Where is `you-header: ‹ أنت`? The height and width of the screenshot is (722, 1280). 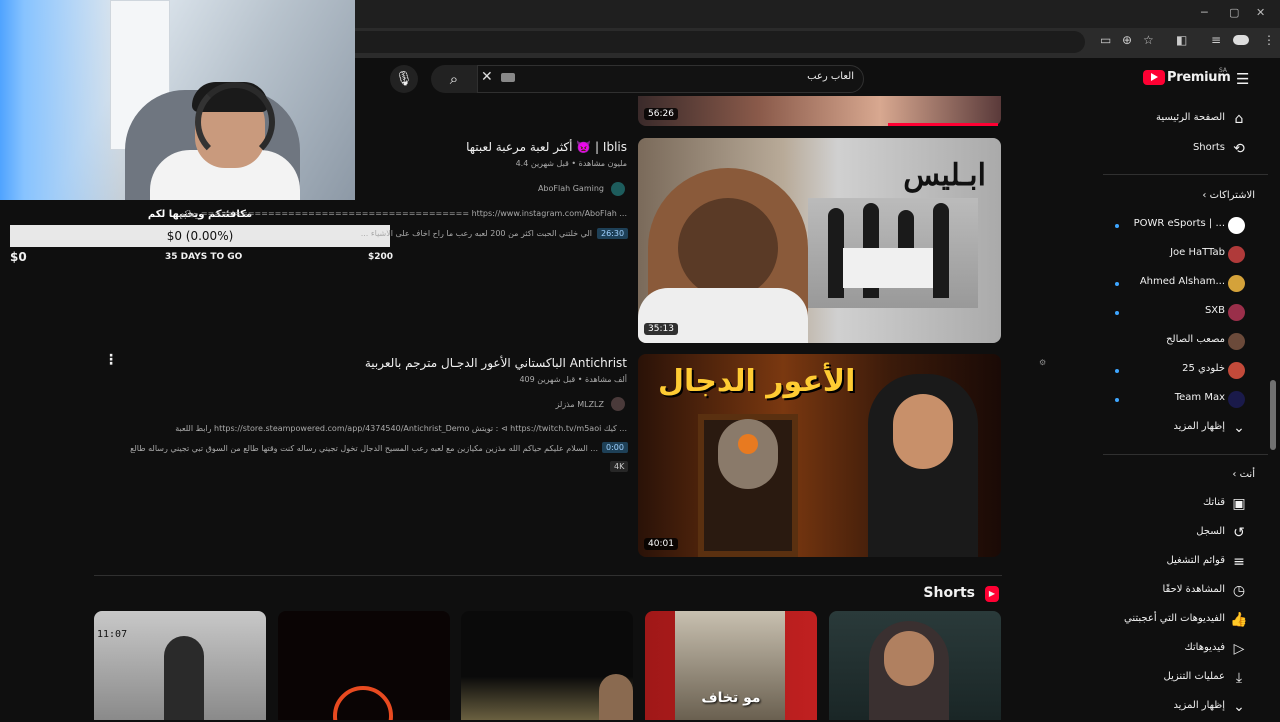
you-header: ‹ أنت is located at coordinates (1237, 474).